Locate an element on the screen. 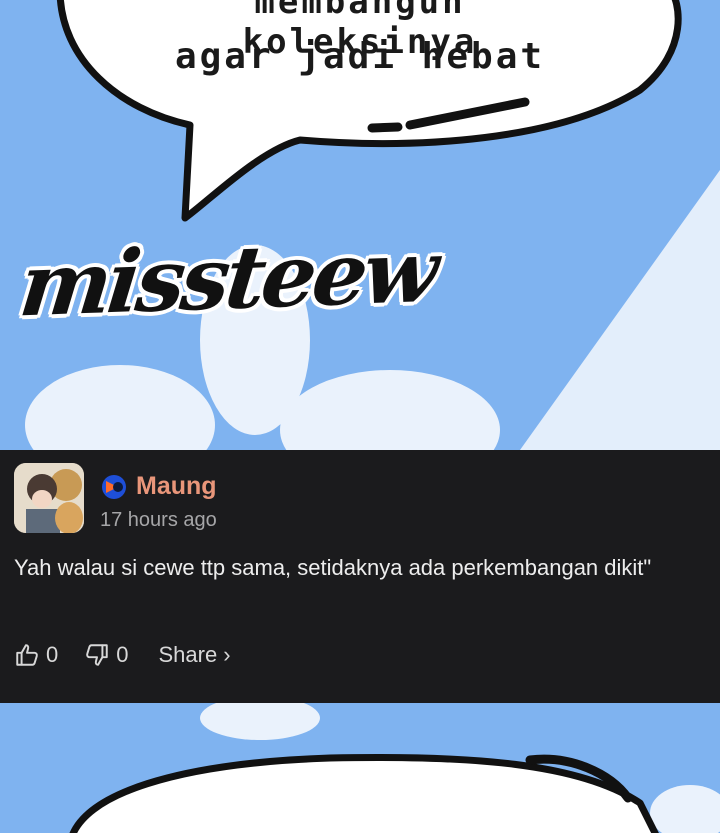  share-button: Share › is located at coordinates (195, 655).